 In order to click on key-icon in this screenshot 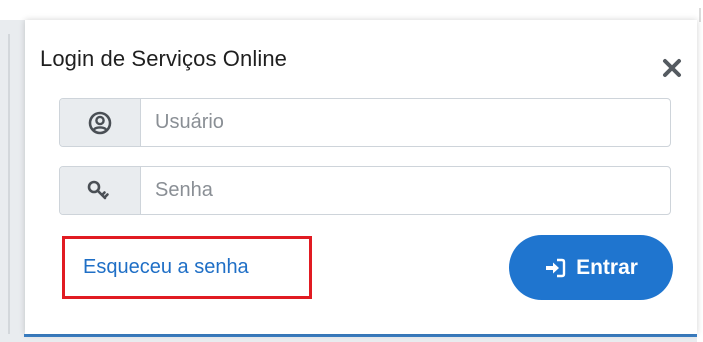, I will do `click(98, 189)`.